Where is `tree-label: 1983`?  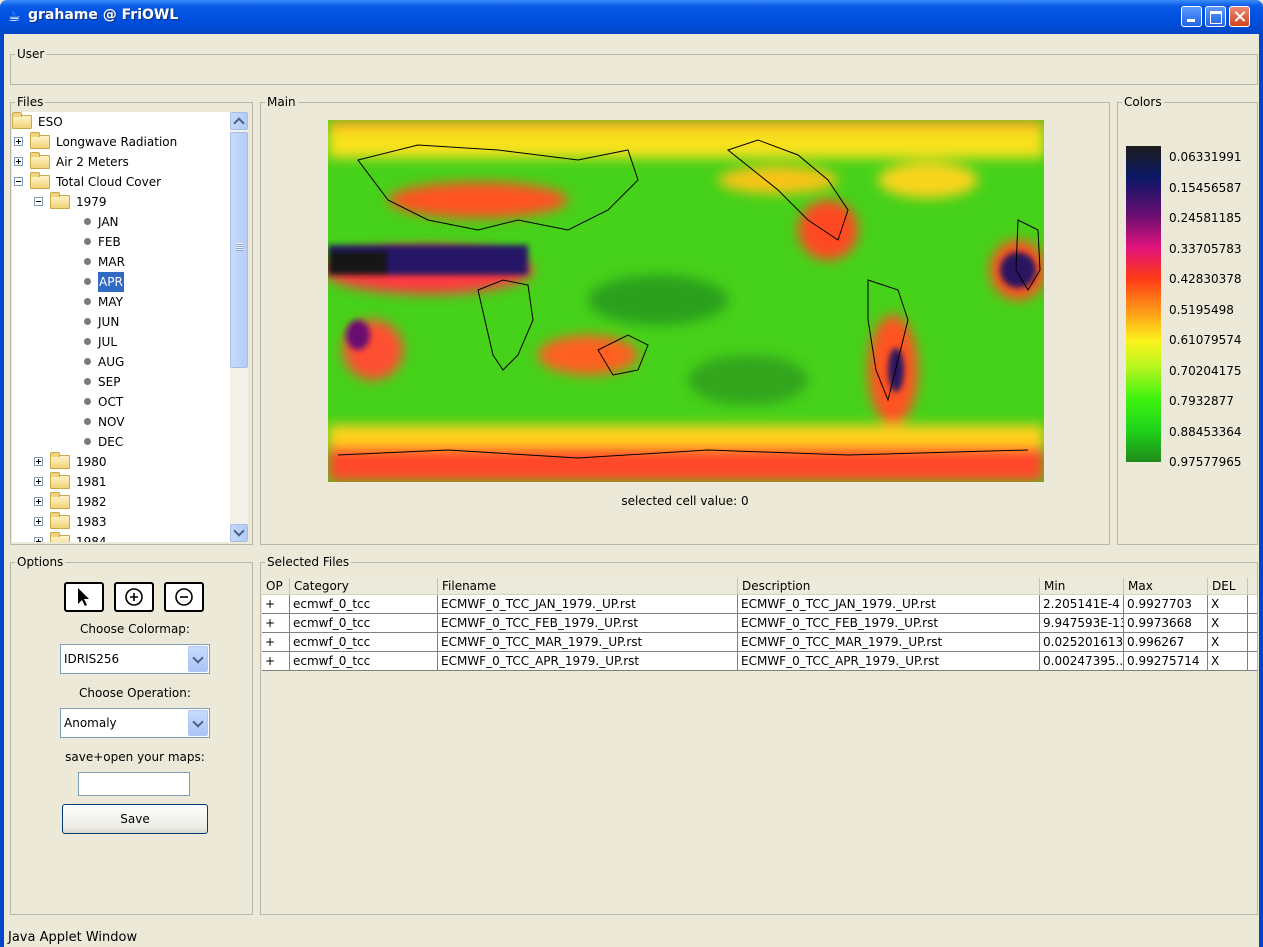 tree-label: 1983 is located at coordinates (91, 522).